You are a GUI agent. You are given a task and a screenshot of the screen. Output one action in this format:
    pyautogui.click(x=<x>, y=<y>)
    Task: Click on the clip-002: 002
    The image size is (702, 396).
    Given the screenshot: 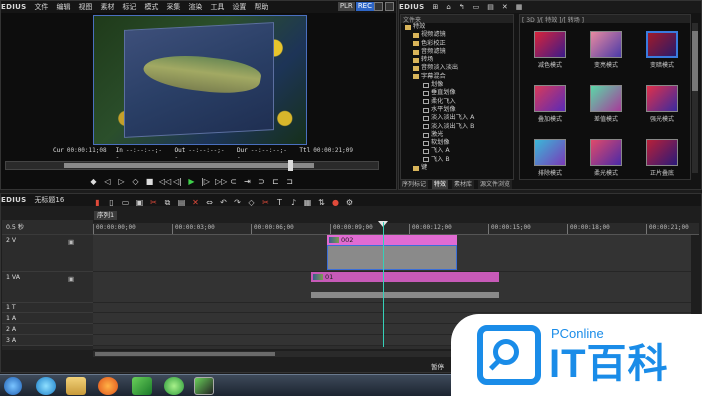 What is the action you would take?
    pyautogui.click(x=392, y=240)
    